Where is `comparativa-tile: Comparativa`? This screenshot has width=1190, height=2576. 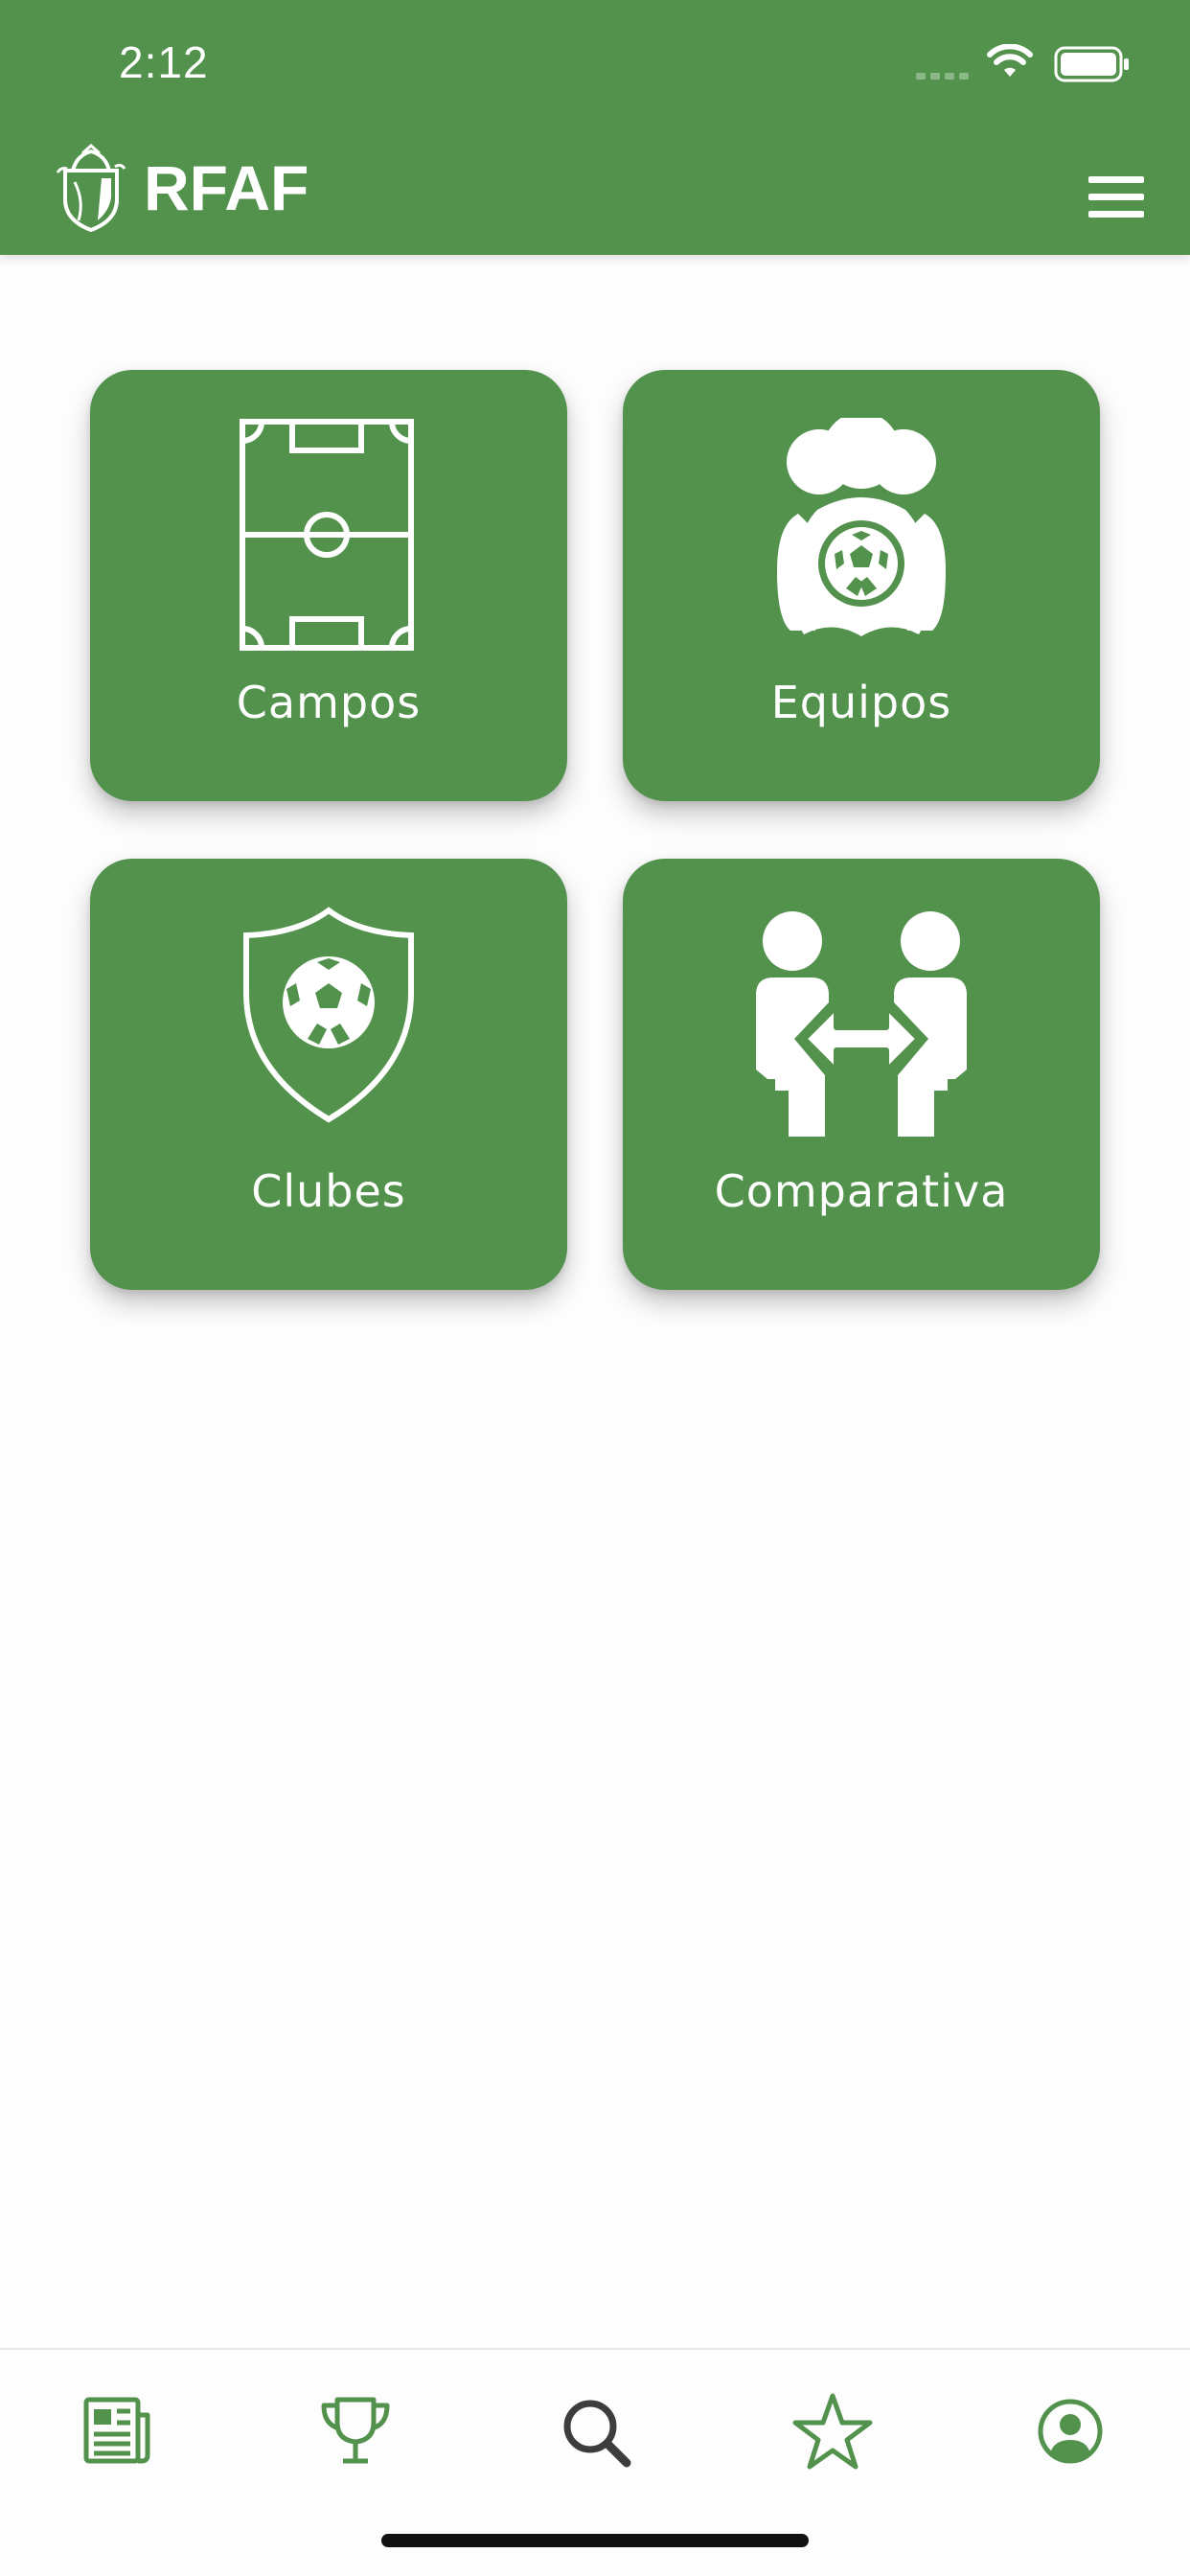 comparativa-tile: Comparativa is located at coordinates (862, 1074).